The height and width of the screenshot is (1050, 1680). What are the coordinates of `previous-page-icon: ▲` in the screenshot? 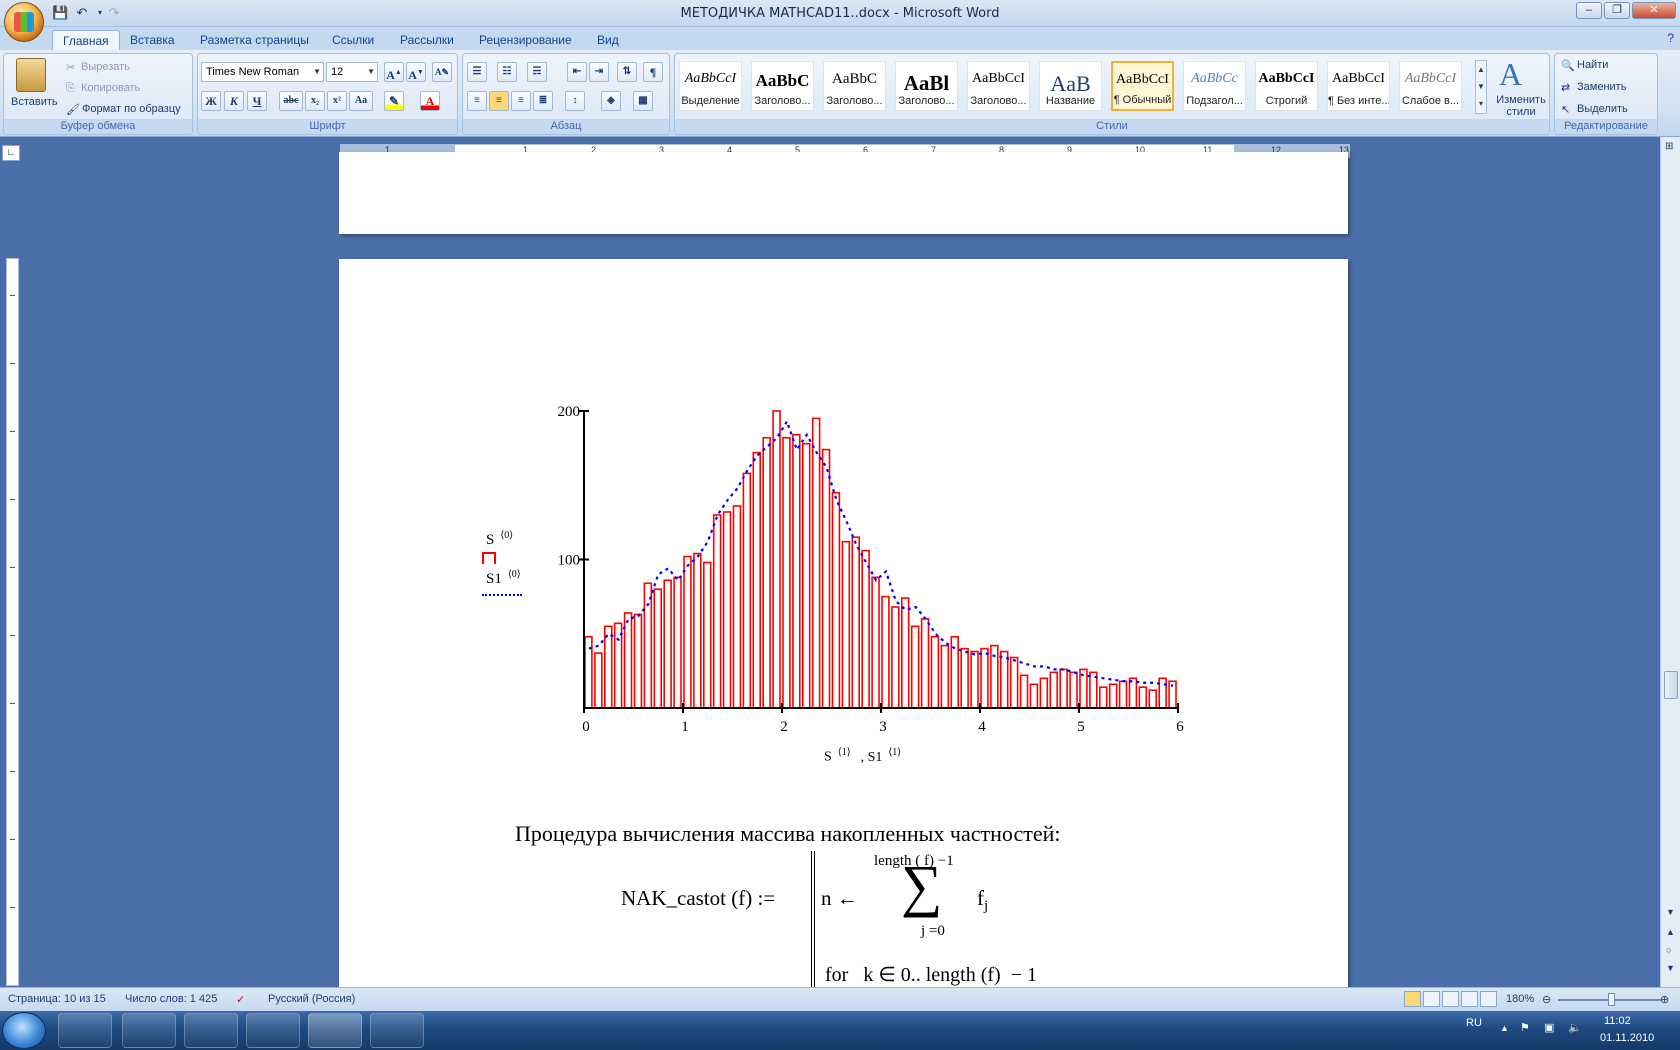 It's located at (1670, 932).